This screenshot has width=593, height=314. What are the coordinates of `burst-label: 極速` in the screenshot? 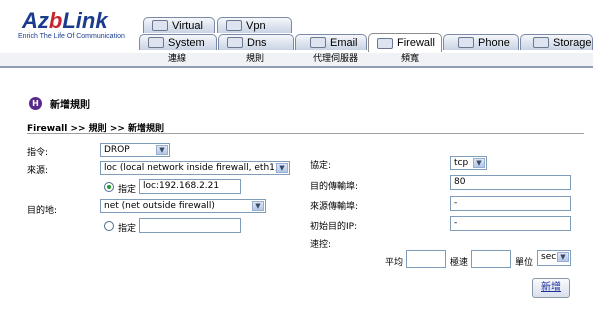 It's located at (459, 263).